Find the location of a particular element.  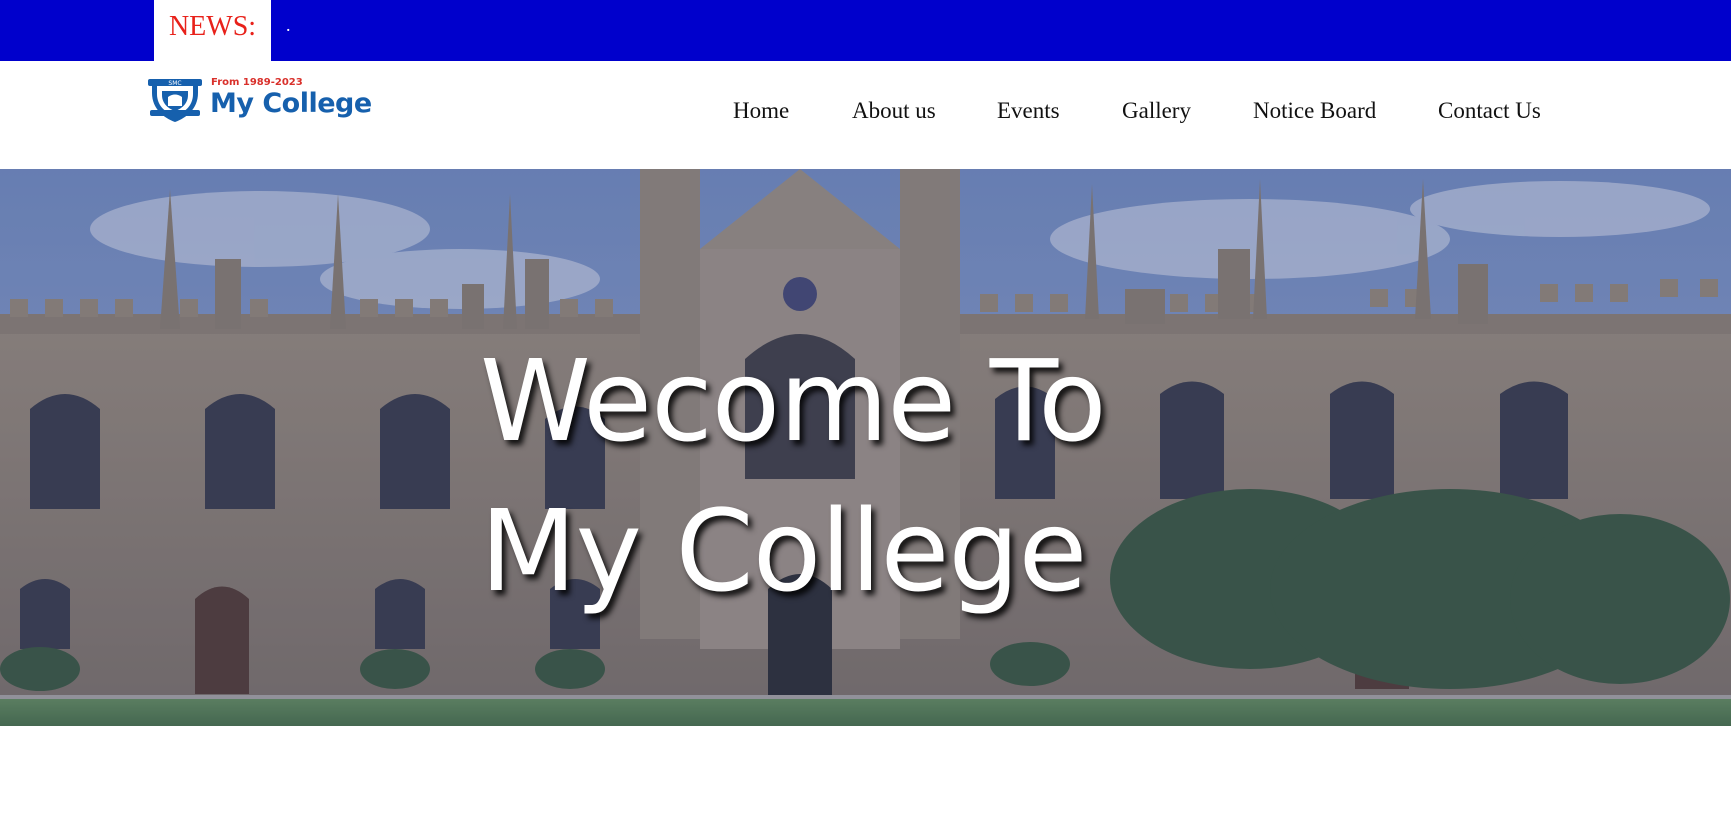

crest-icon: SMC is located at coordinates (175, 100).